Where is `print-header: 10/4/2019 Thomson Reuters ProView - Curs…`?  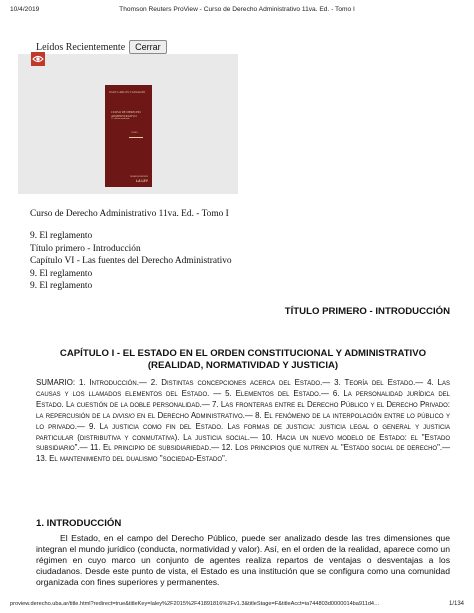 print-header: 10/4/2019 Thomson Reuters ProView - Curs… is located at coordinates (237, 12).